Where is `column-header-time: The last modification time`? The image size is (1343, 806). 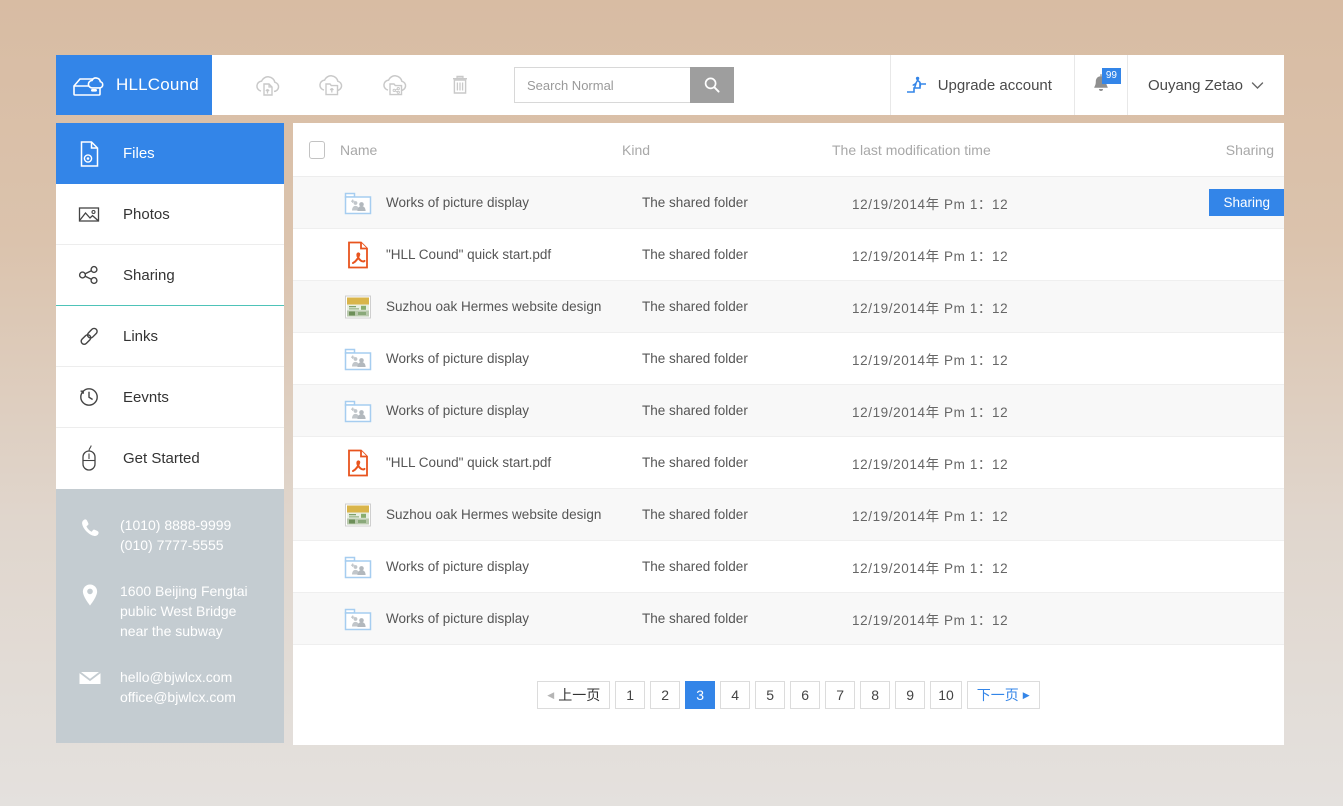 column-header-time: The last modification time is located at coordinates (968, 150).